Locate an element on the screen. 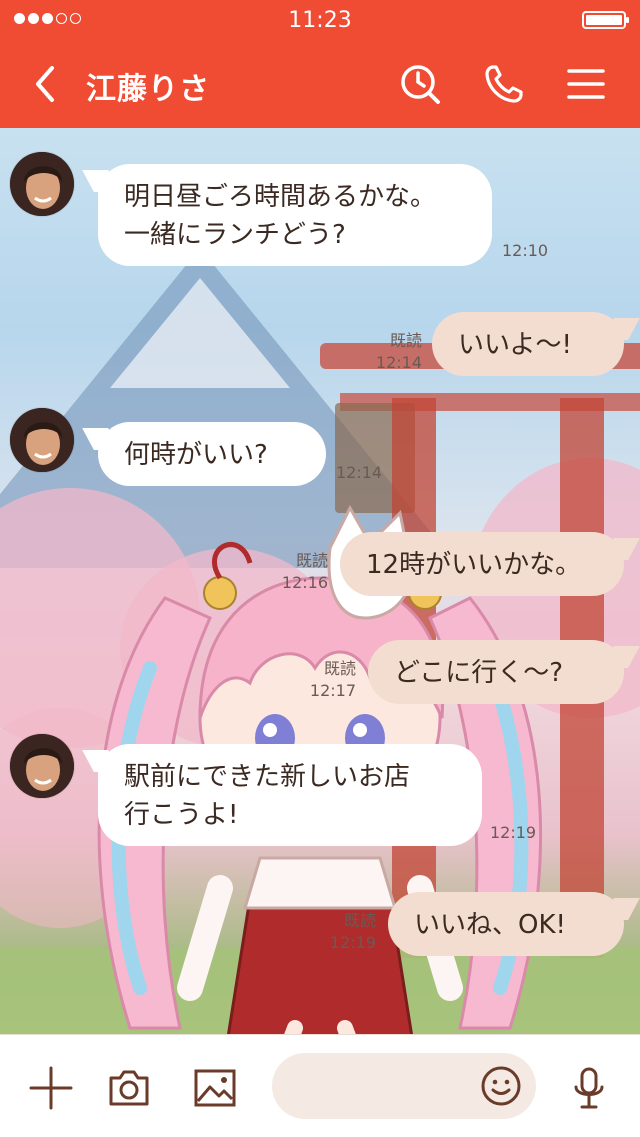 This screenshot has width=640, height=1137. clock: 11:23 is located at coordinates (320, 20).